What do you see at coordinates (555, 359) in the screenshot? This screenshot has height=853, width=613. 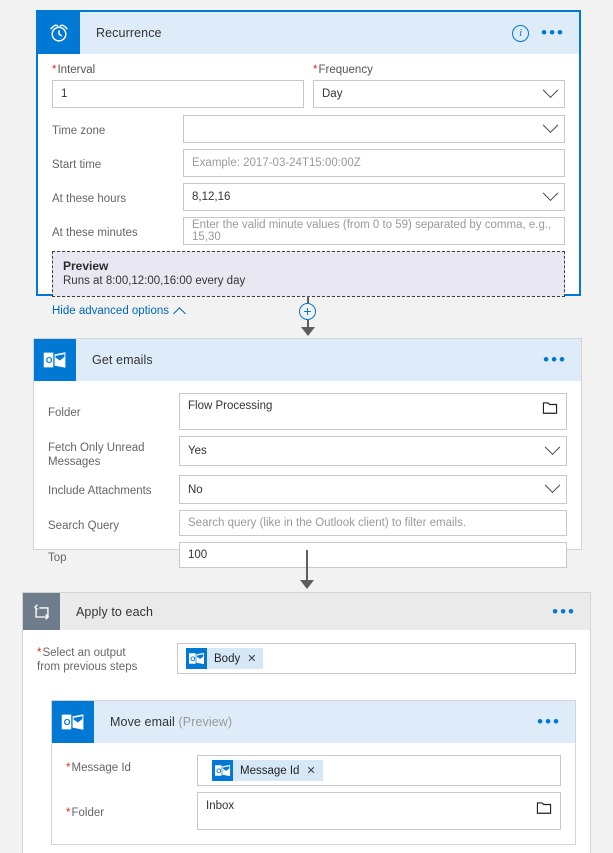 I see `get-emails-more-menu-icon: •••` at bounding box center [555, 359].